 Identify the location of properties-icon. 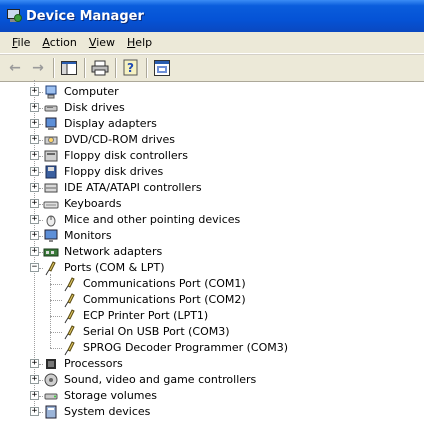
(162, 68).